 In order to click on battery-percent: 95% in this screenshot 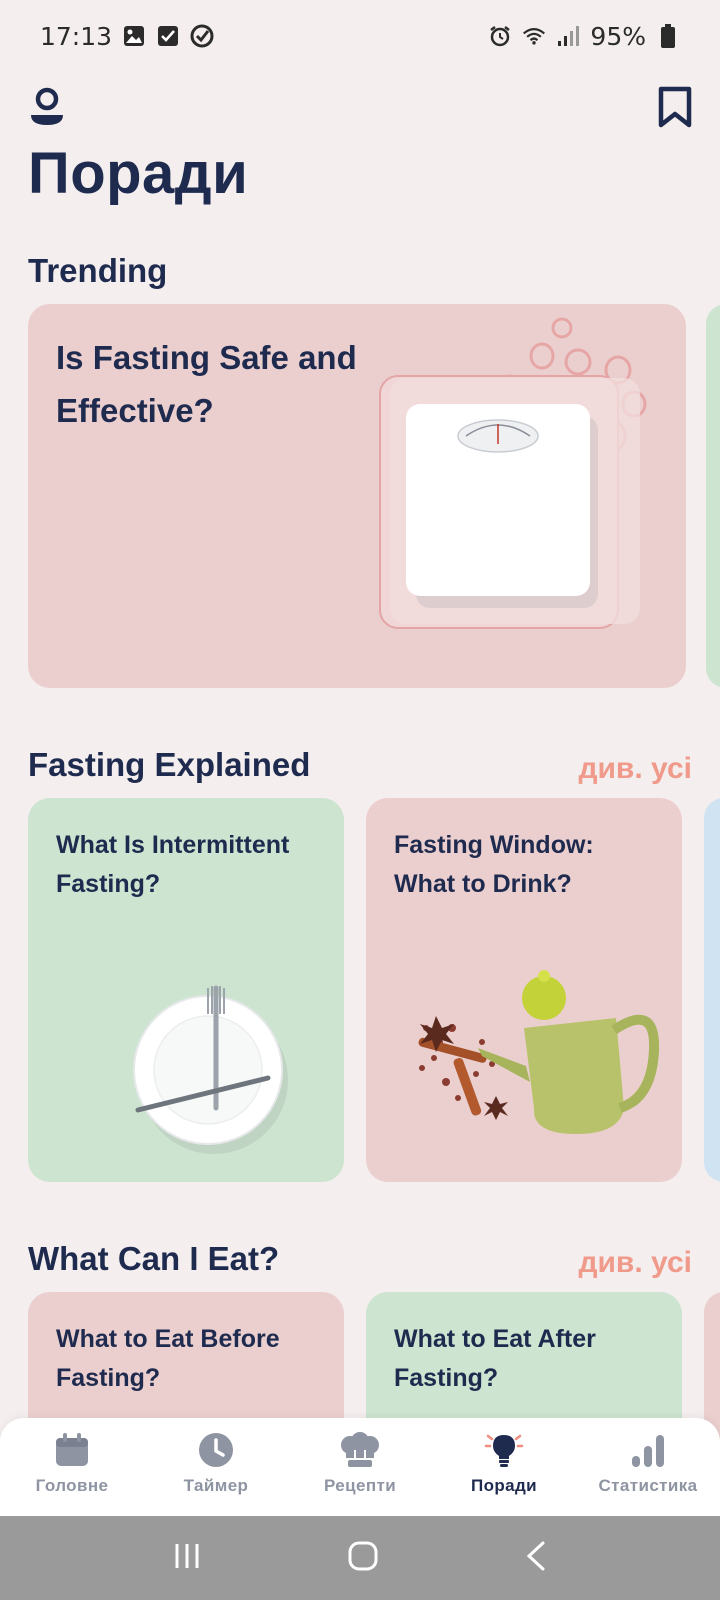, I will do `click(618, 36)`.